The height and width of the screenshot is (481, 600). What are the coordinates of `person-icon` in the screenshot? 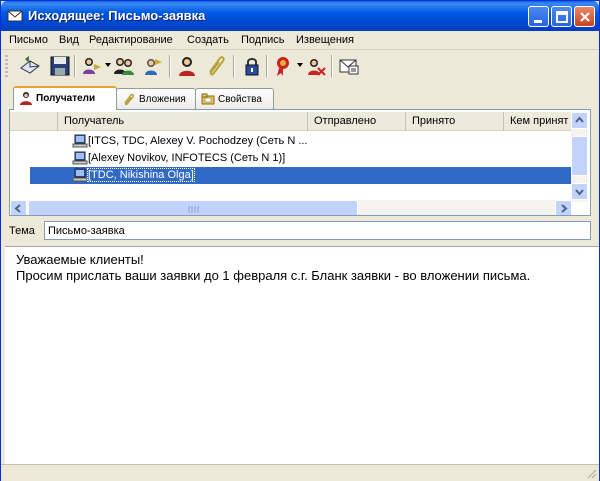 It's located at (26, 98).